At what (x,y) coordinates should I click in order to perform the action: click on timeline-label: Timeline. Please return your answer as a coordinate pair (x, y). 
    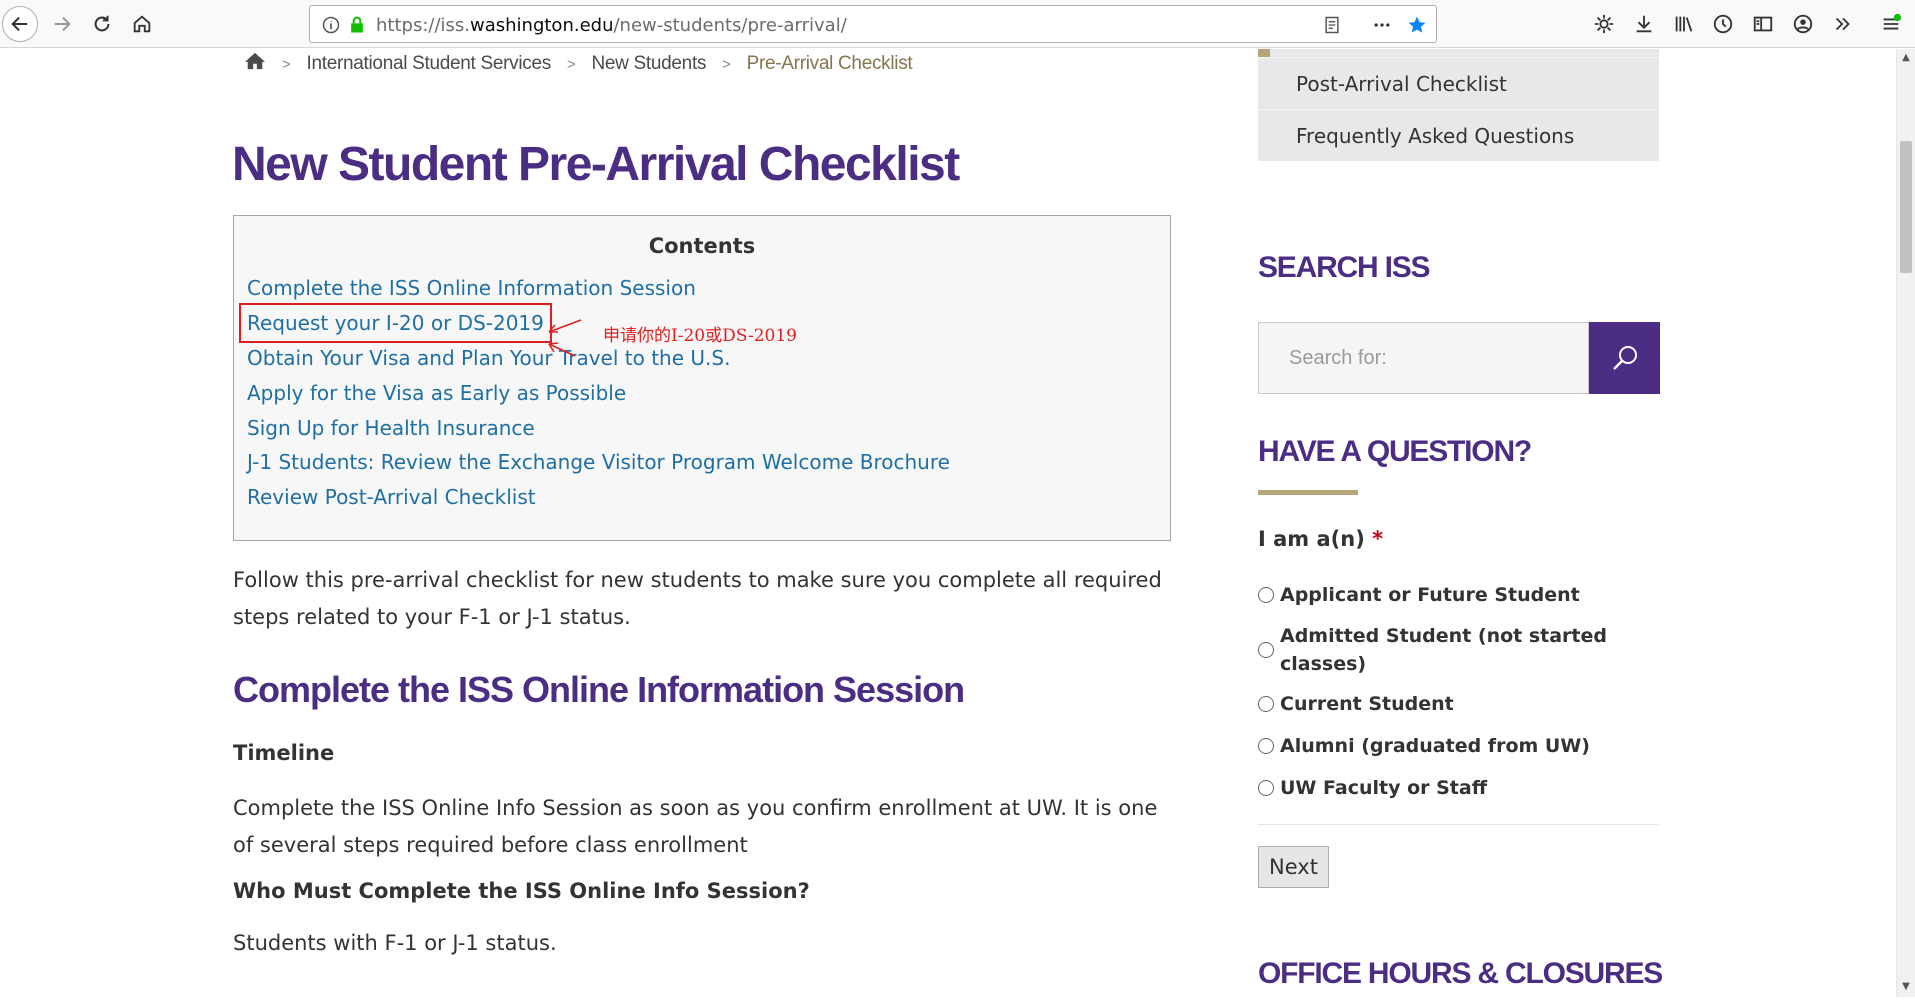
    Looking at the image, I should click on (284, 753).